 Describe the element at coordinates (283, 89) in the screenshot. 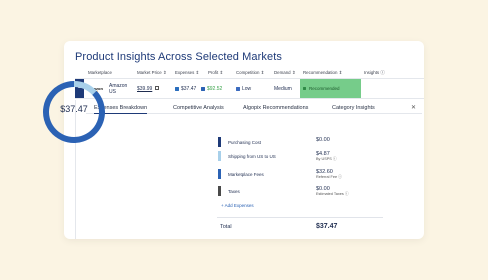

I see `demand-value: Medium` at that location.